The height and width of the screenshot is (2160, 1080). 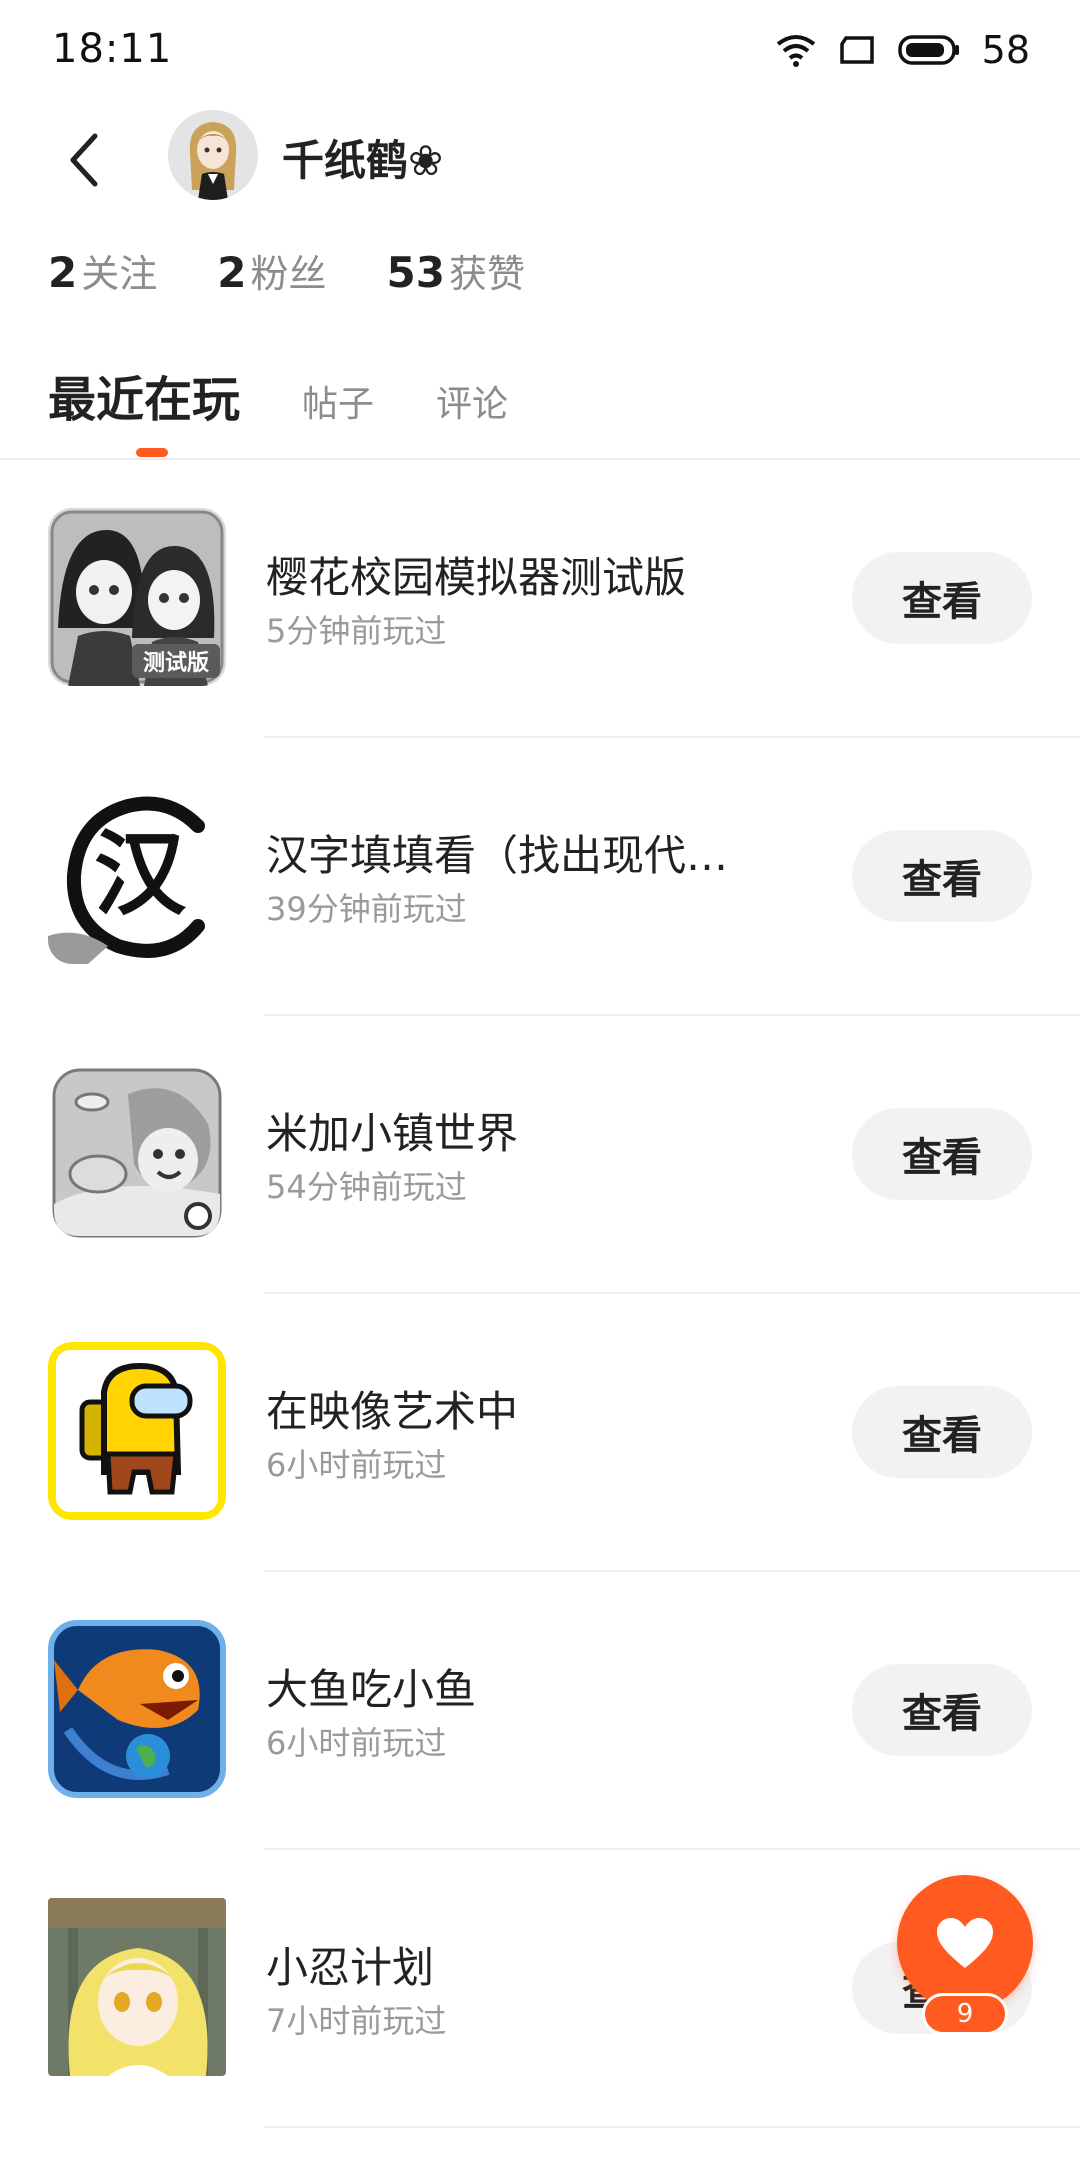 What do you see at coordinates (363, 160) in the screenshot?
I see `username: 千纸鹤❀` at bounding box center [363, 160].